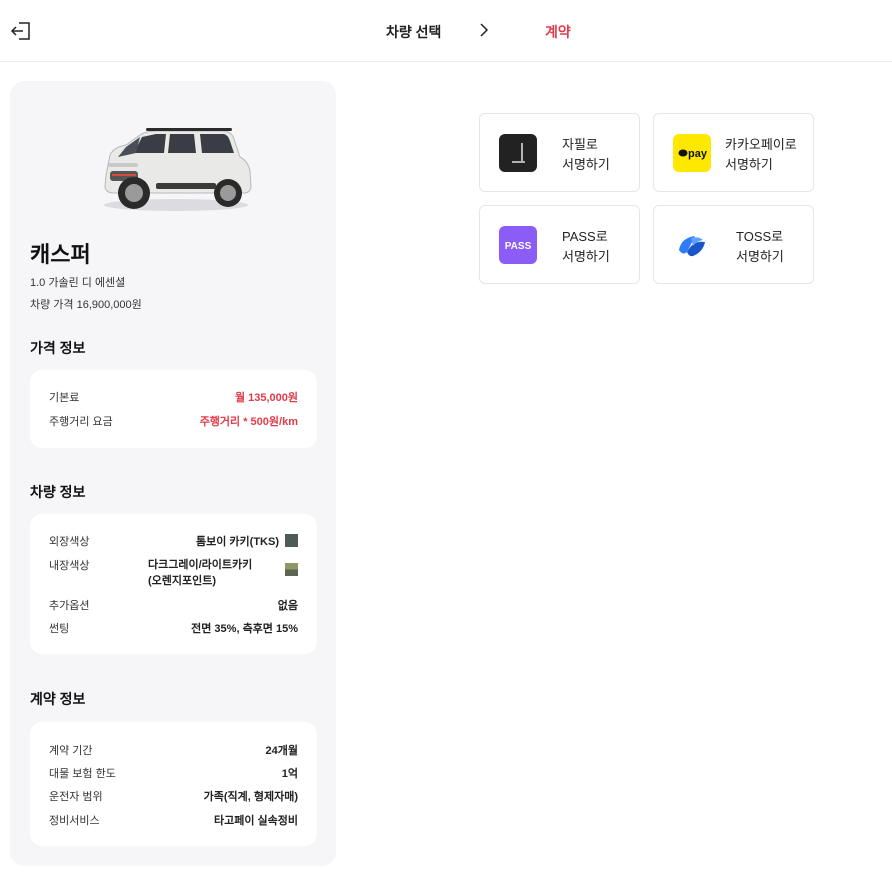  I want to click on price-info-title: 가격 정보, so click(58, 348).